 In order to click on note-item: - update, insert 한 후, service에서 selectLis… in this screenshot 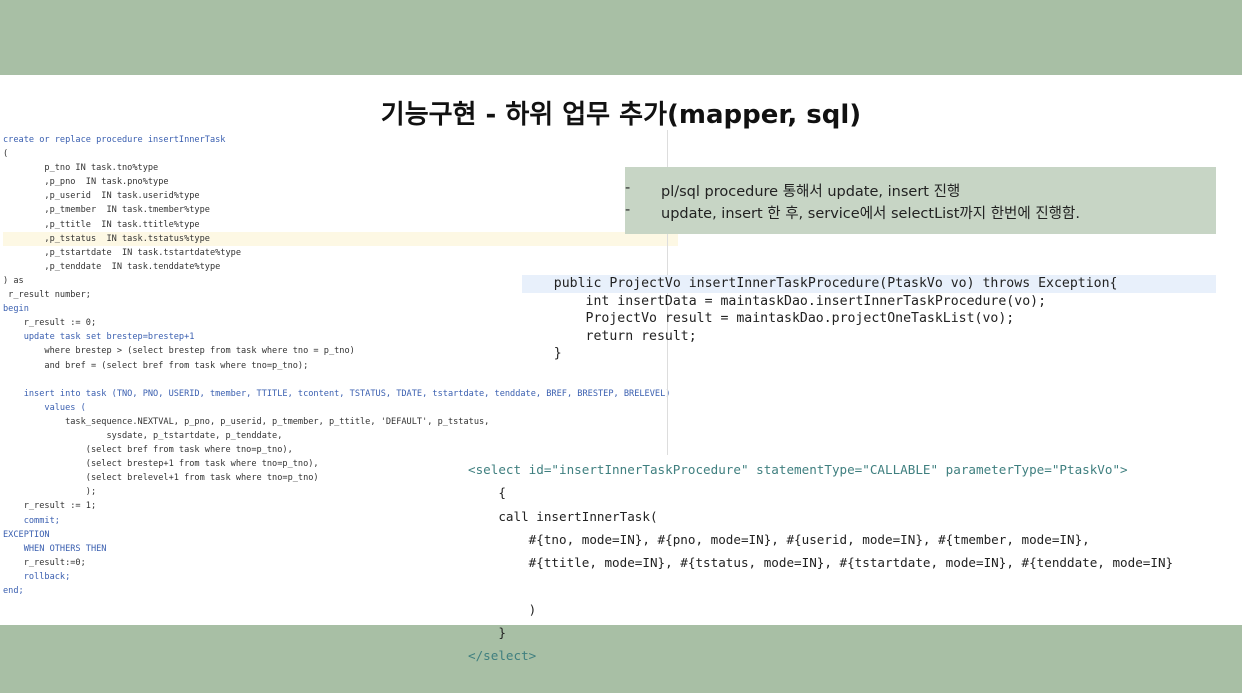, I will do `click(852, 212)`.